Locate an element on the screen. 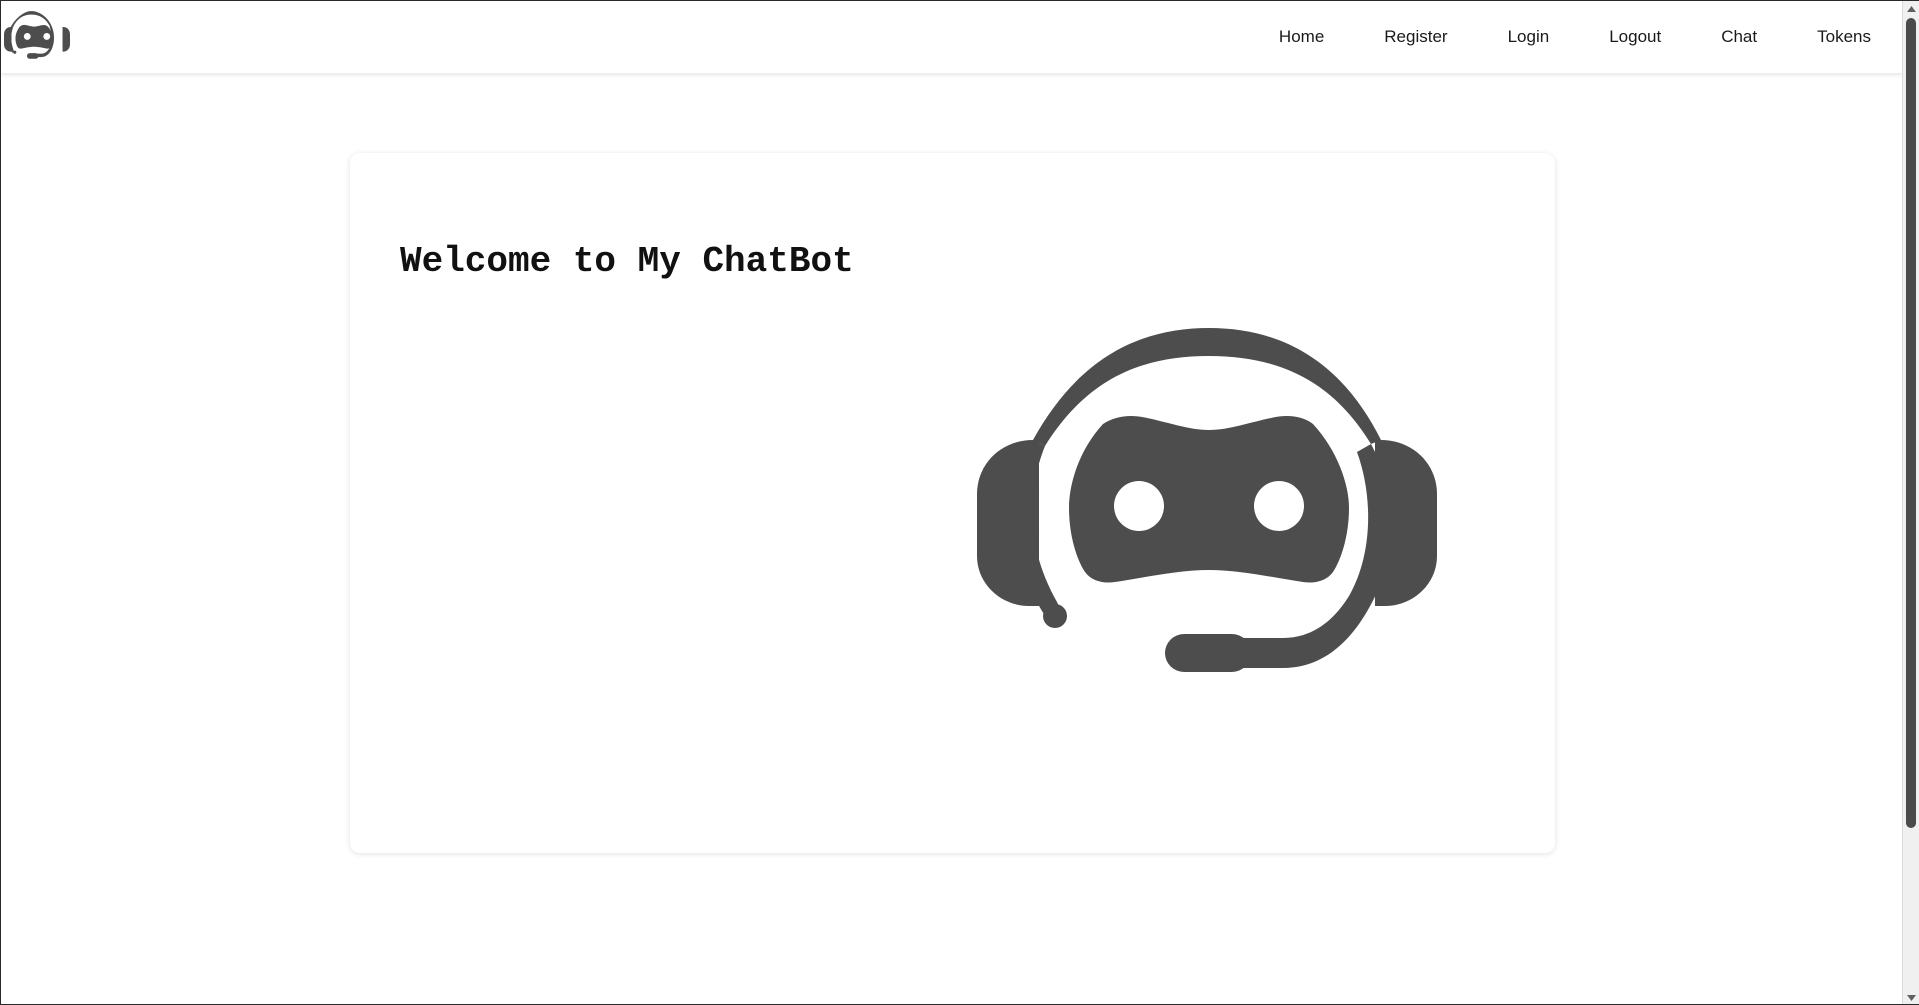  scroll-thumb is located at coordinates (1911, 423).